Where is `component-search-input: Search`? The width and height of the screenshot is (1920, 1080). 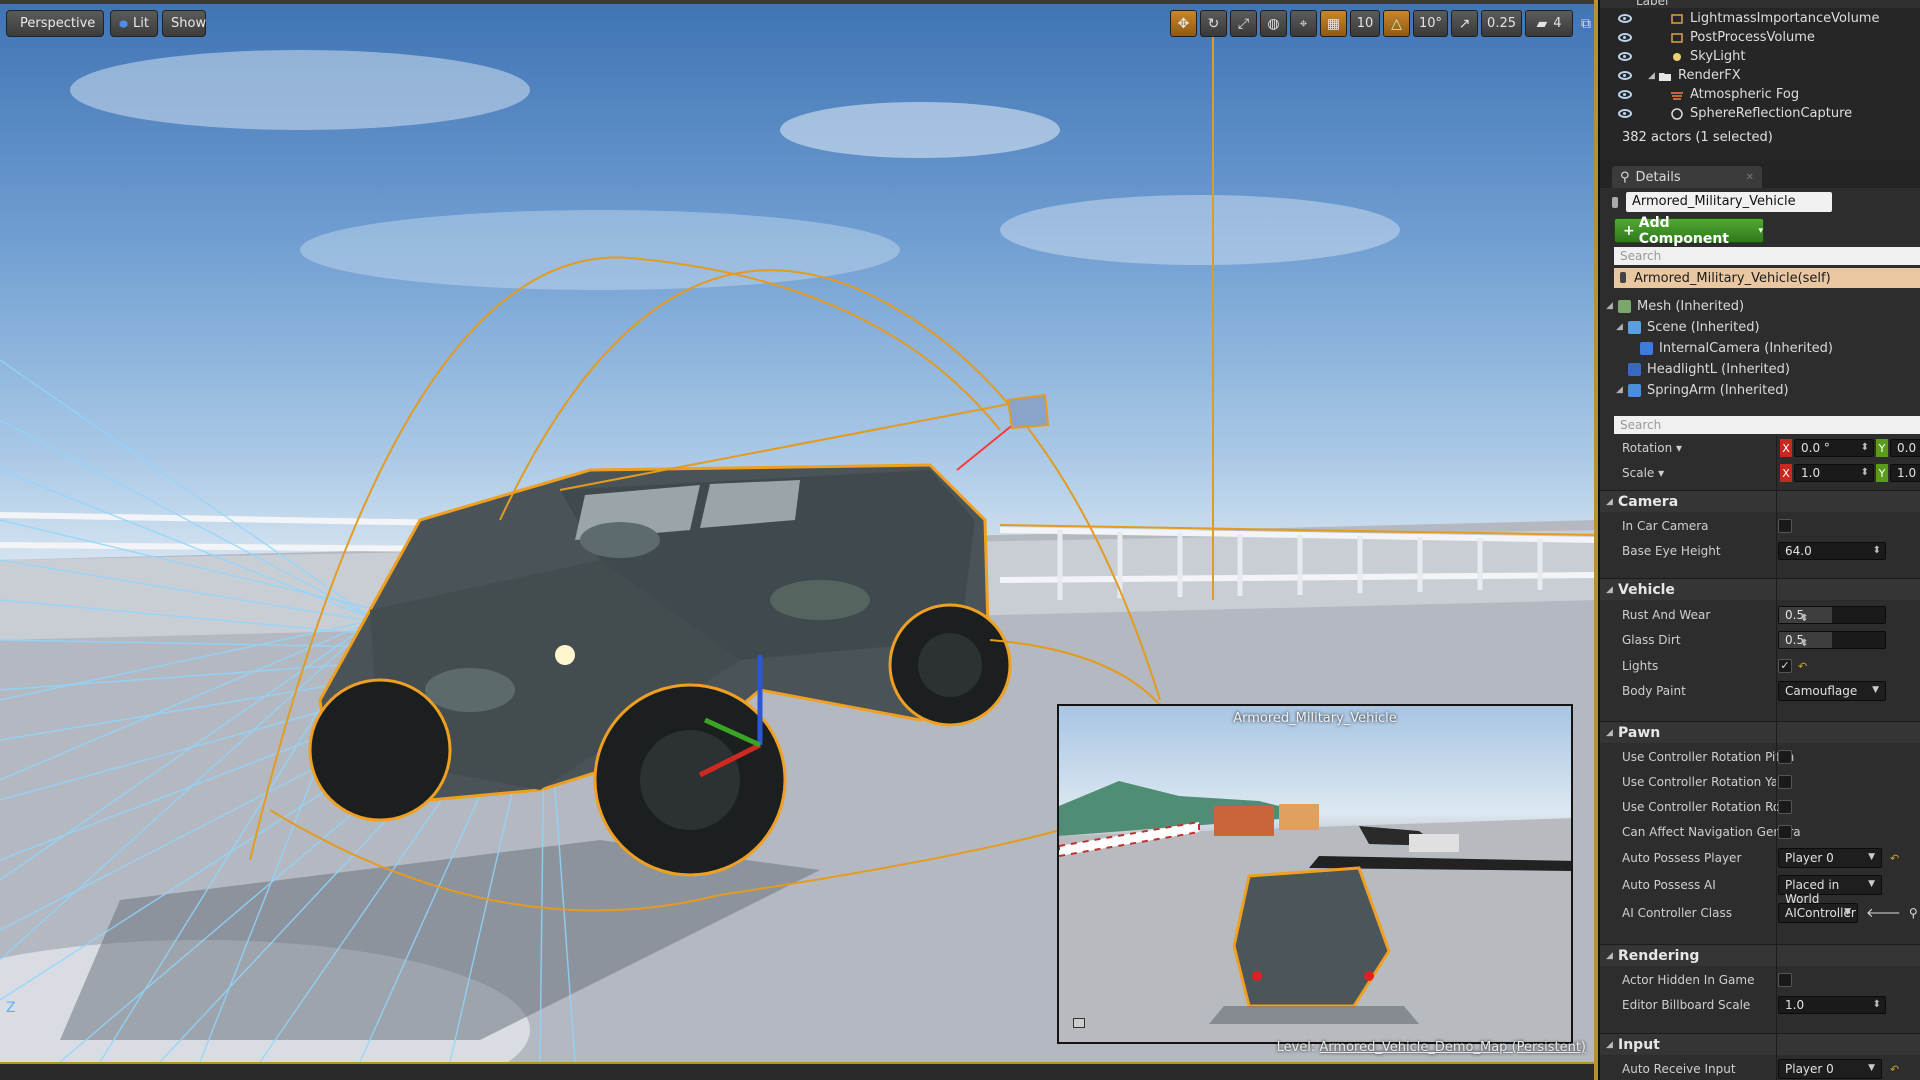
component-search-input: Search is located at coordinates (1767, 256).